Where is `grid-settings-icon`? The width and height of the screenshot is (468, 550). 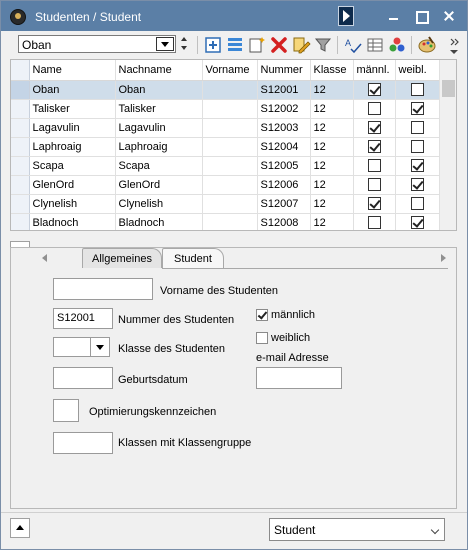 grid-settings-icon is located at coordinates (375, 45).